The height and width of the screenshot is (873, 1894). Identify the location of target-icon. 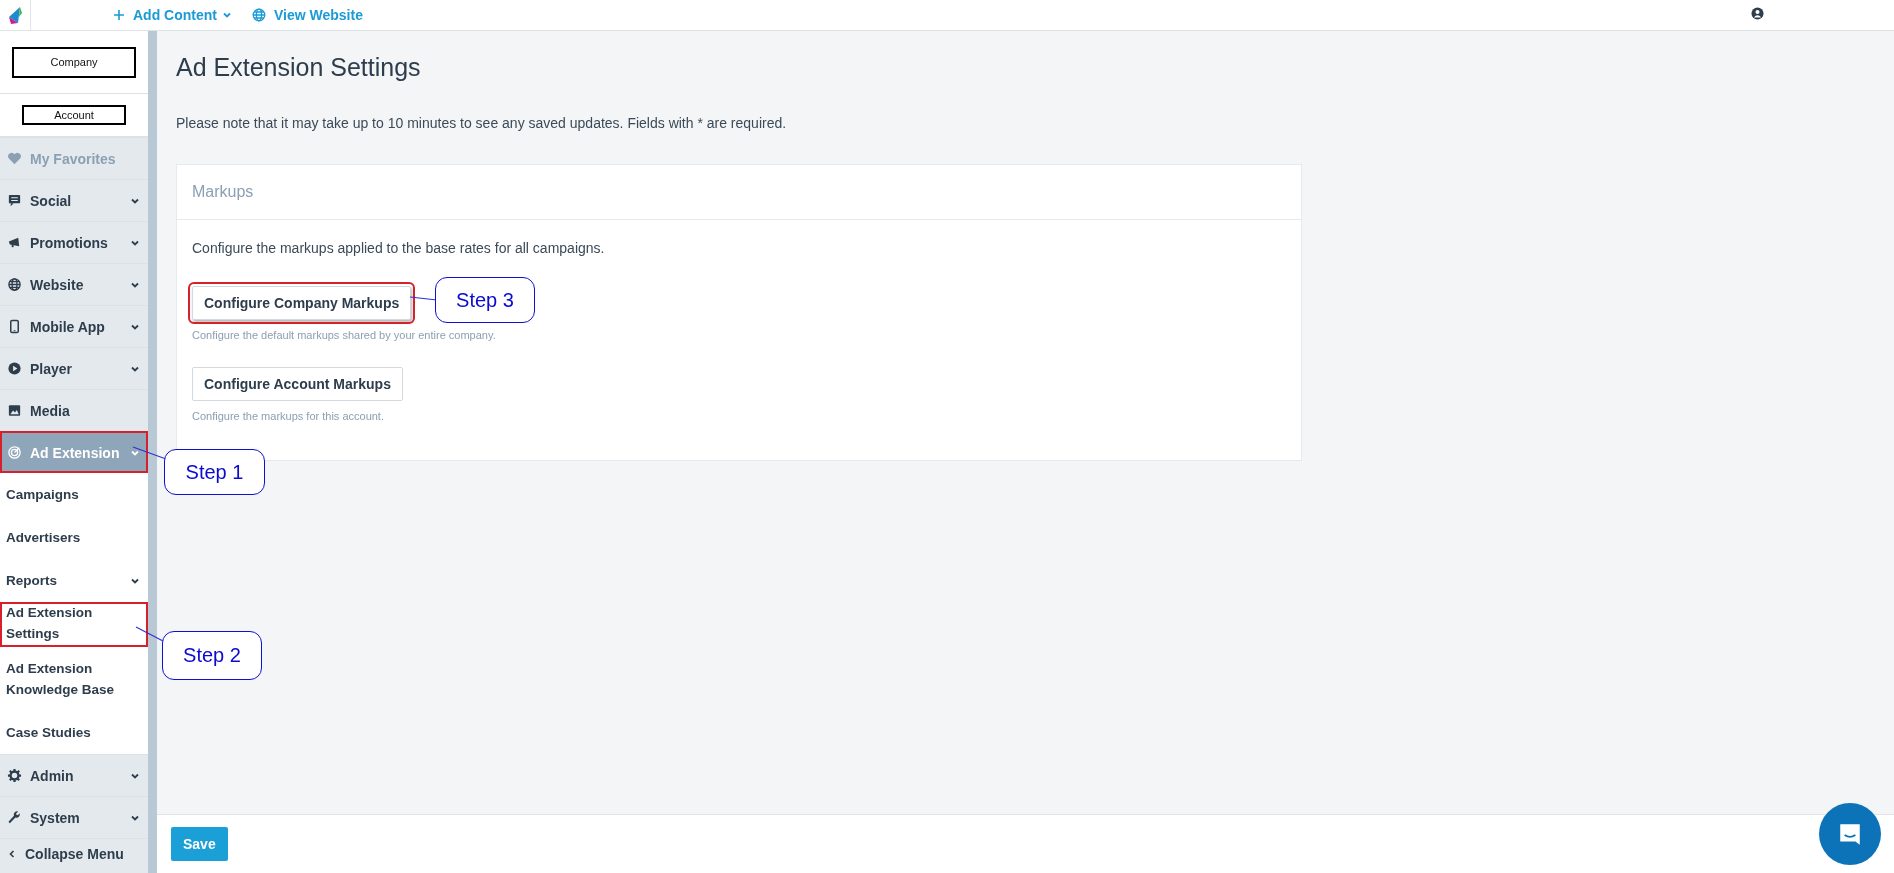
(14, 452).